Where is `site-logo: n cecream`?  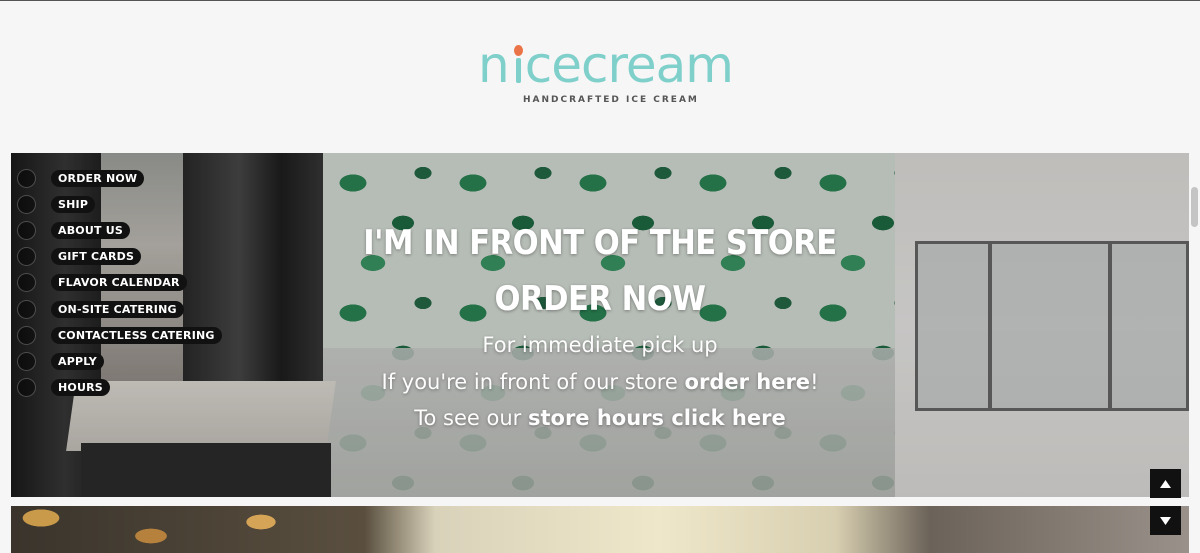 site-logo: n cecream is located at coordinates (606, 65).